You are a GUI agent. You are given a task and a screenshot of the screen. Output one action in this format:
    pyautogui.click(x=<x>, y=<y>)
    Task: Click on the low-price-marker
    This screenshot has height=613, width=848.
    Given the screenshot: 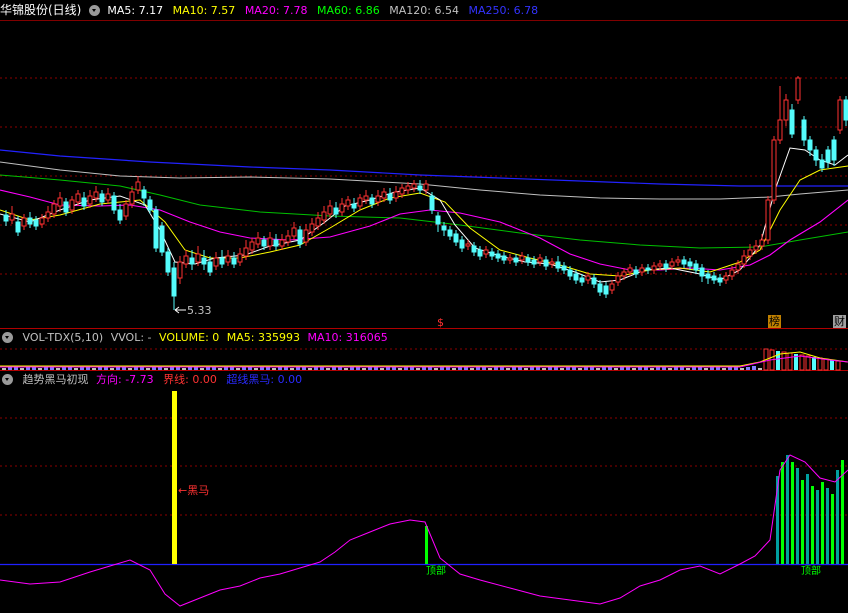 What is the action you would take?
    pyautogui.click(x=180, y=310)
    